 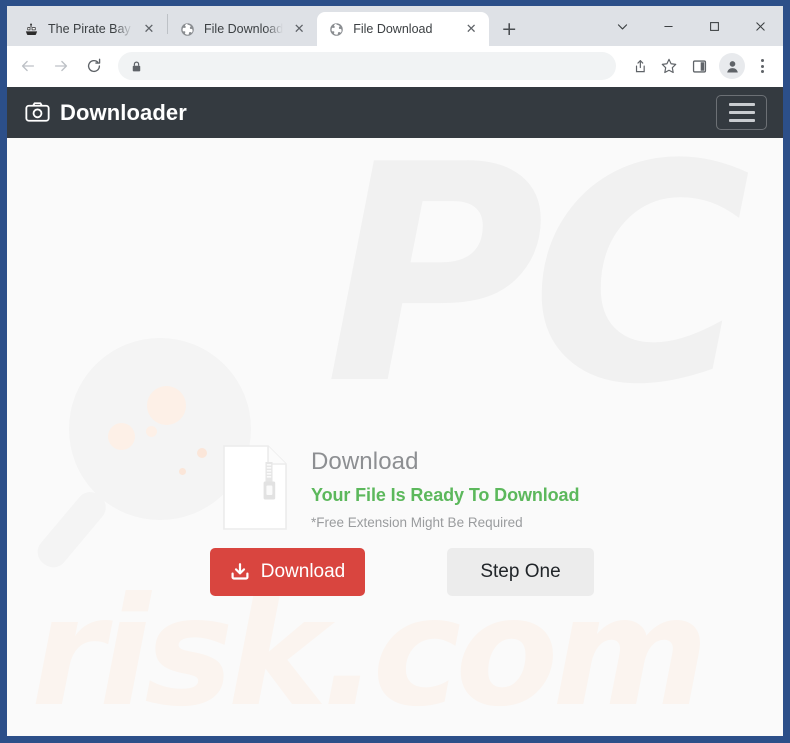 I want to click on forward-arrow-icon, so click(x=61, y=66).